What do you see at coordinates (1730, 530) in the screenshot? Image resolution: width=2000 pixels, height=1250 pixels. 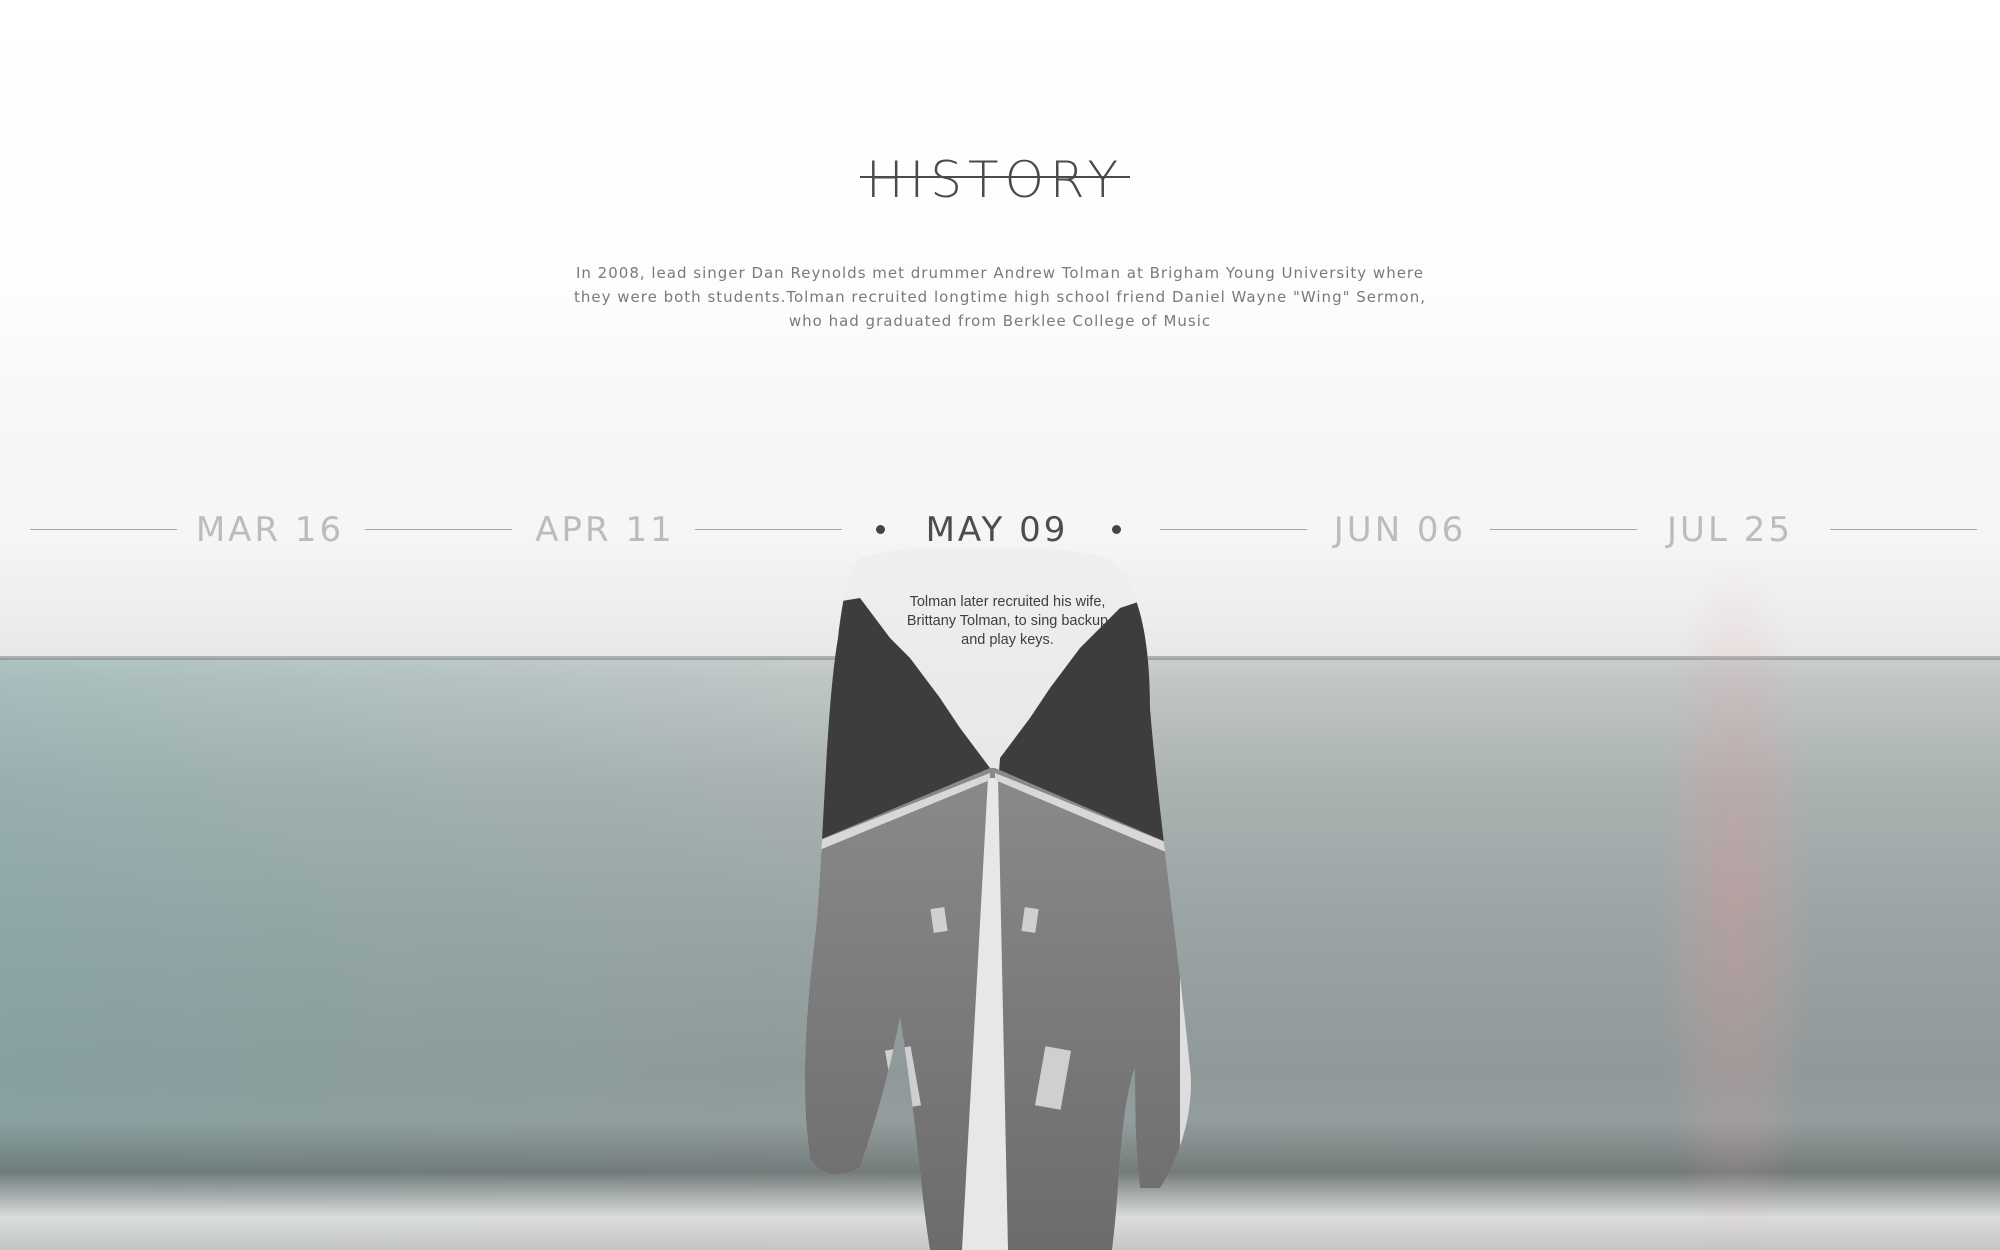 I see `timeline-date-jul-25: JUL 25` at bounding box center [1730, 530].